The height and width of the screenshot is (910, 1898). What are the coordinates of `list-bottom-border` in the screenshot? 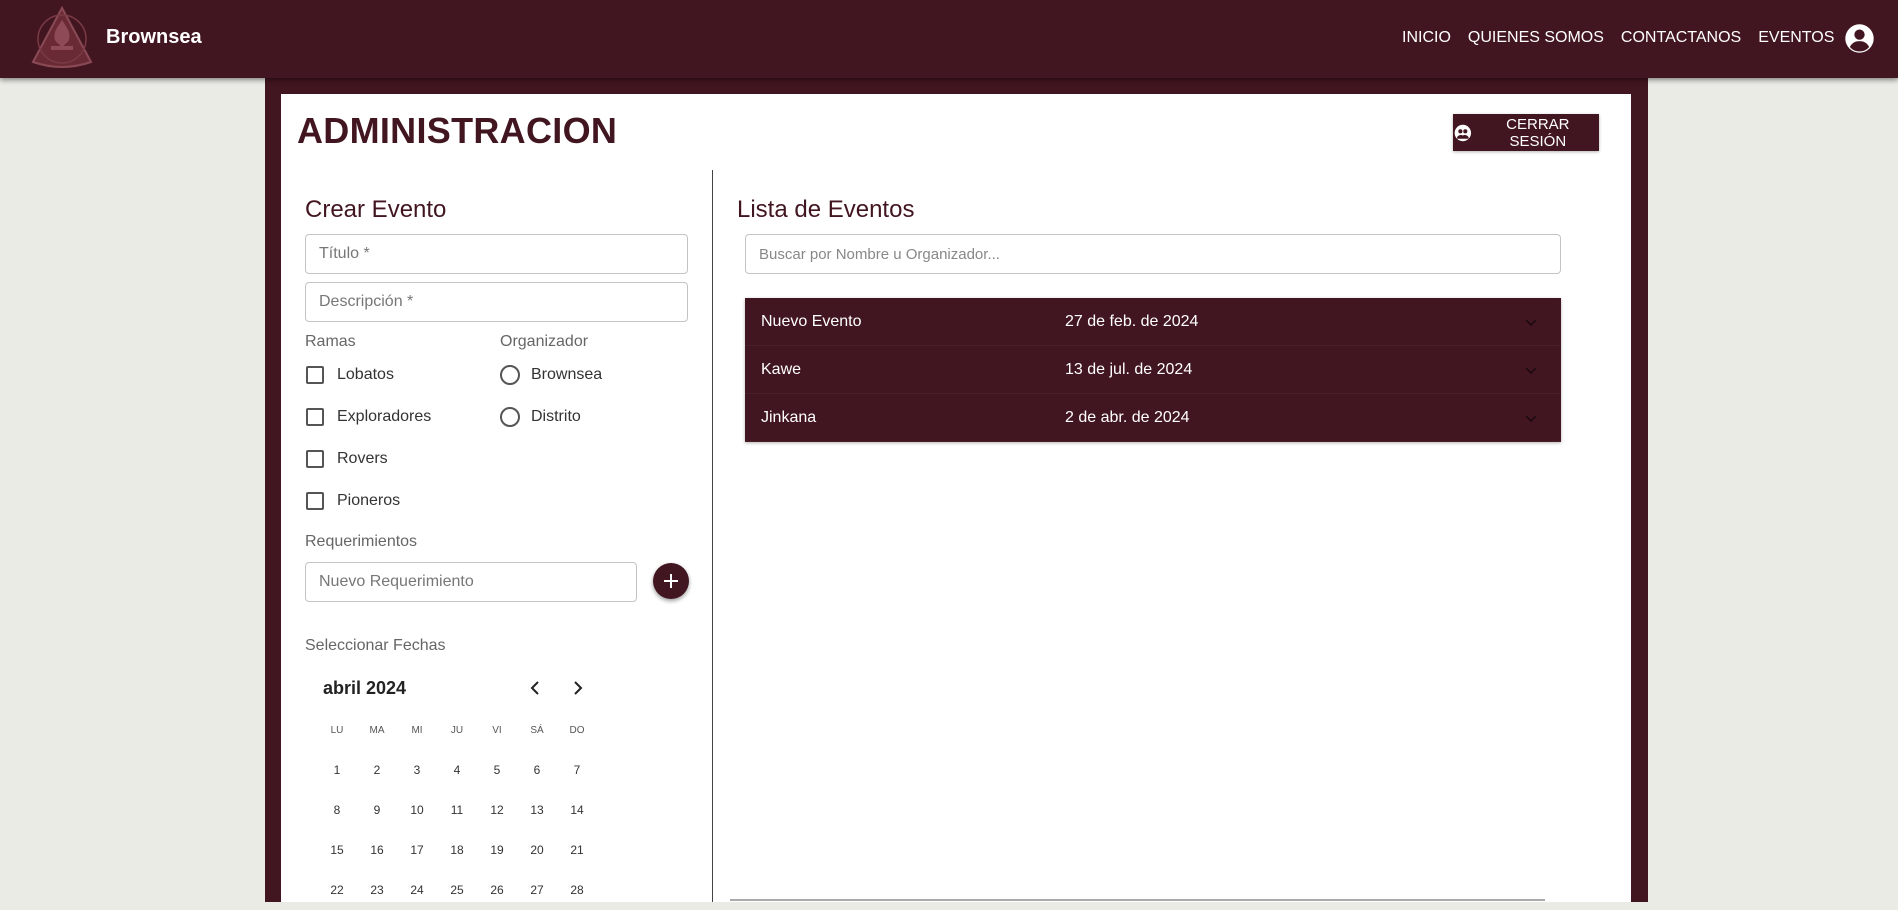 It's located at (1137, 900).